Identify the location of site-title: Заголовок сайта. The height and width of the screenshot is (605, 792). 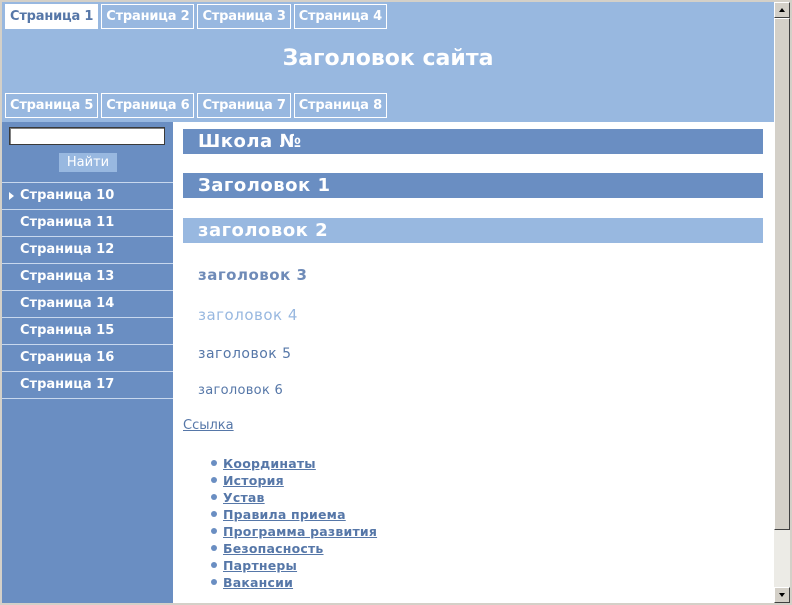
(388, 58).